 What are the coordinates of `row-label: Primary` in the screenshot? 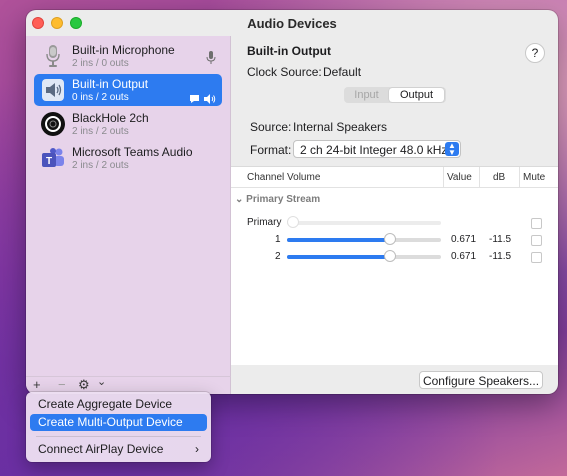 It's located at (264, 222).